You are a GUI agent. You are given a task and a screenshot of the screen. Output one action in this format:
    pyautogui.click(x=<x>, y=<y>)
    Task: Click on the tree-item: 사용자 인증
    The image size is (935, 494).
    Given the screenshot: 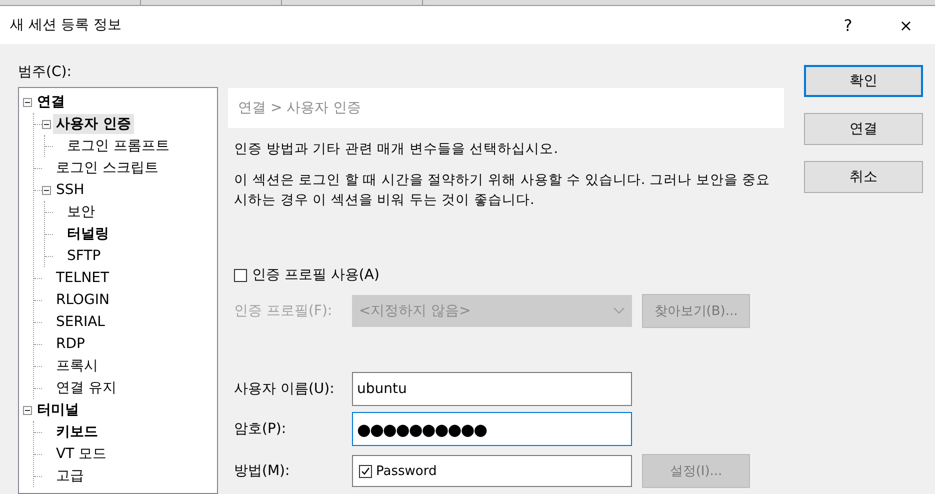 What is the action you would take?
    pyautogui.click(x=93, y=124)
    